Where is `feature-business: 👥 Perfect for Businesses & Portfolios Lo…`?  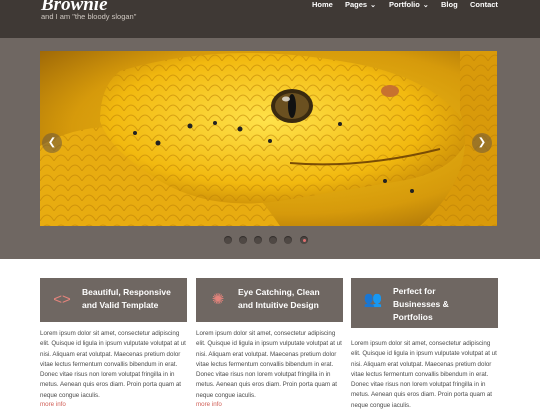 feature-business: 👥 Perfect for Businesses & Portfolios Lo… is located at coordinates (424, 344).